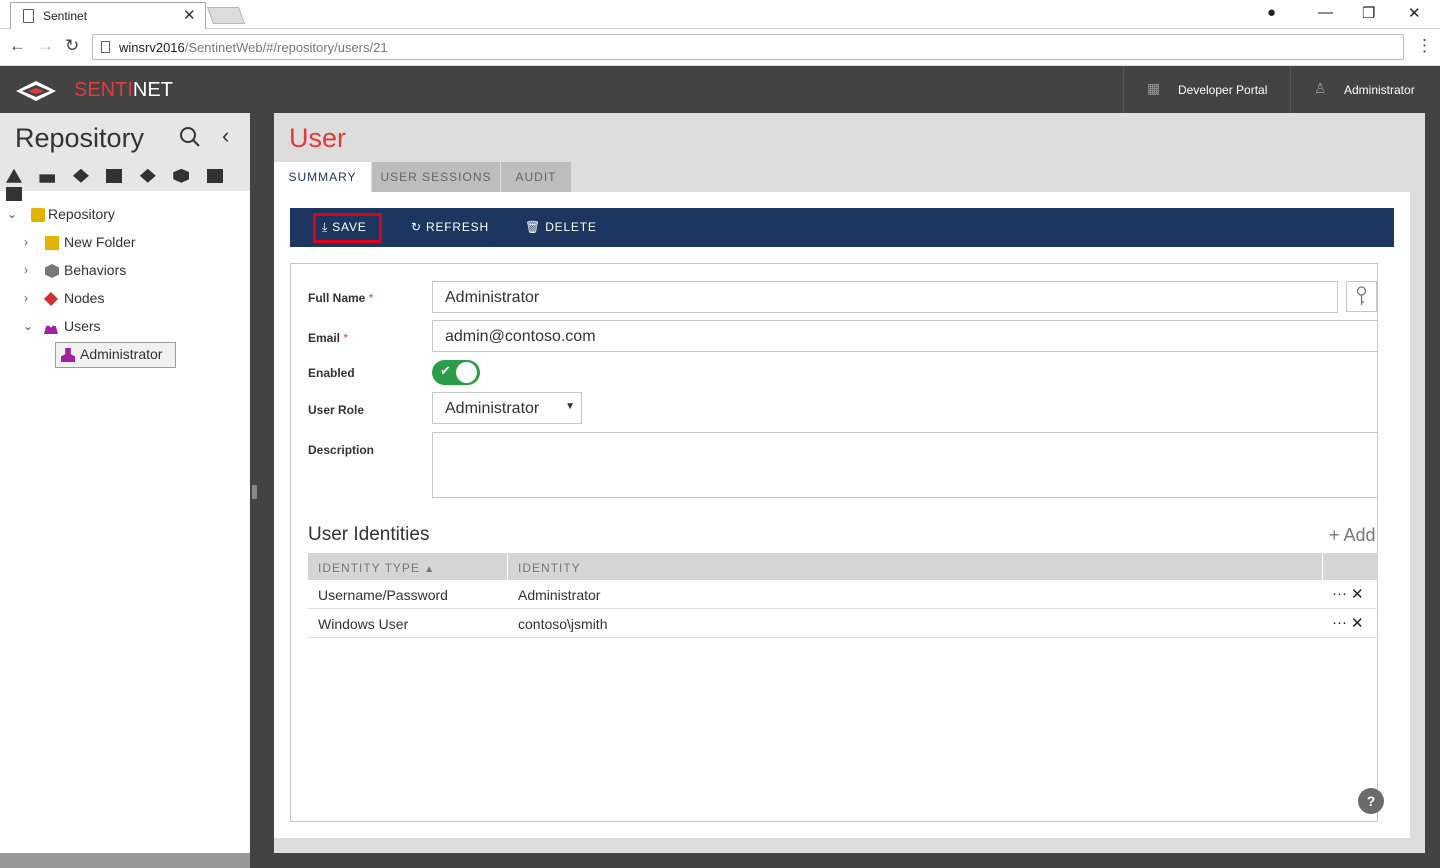 The image size is (1440, 868). I want to click on page-info-icon, so click(105, 47).